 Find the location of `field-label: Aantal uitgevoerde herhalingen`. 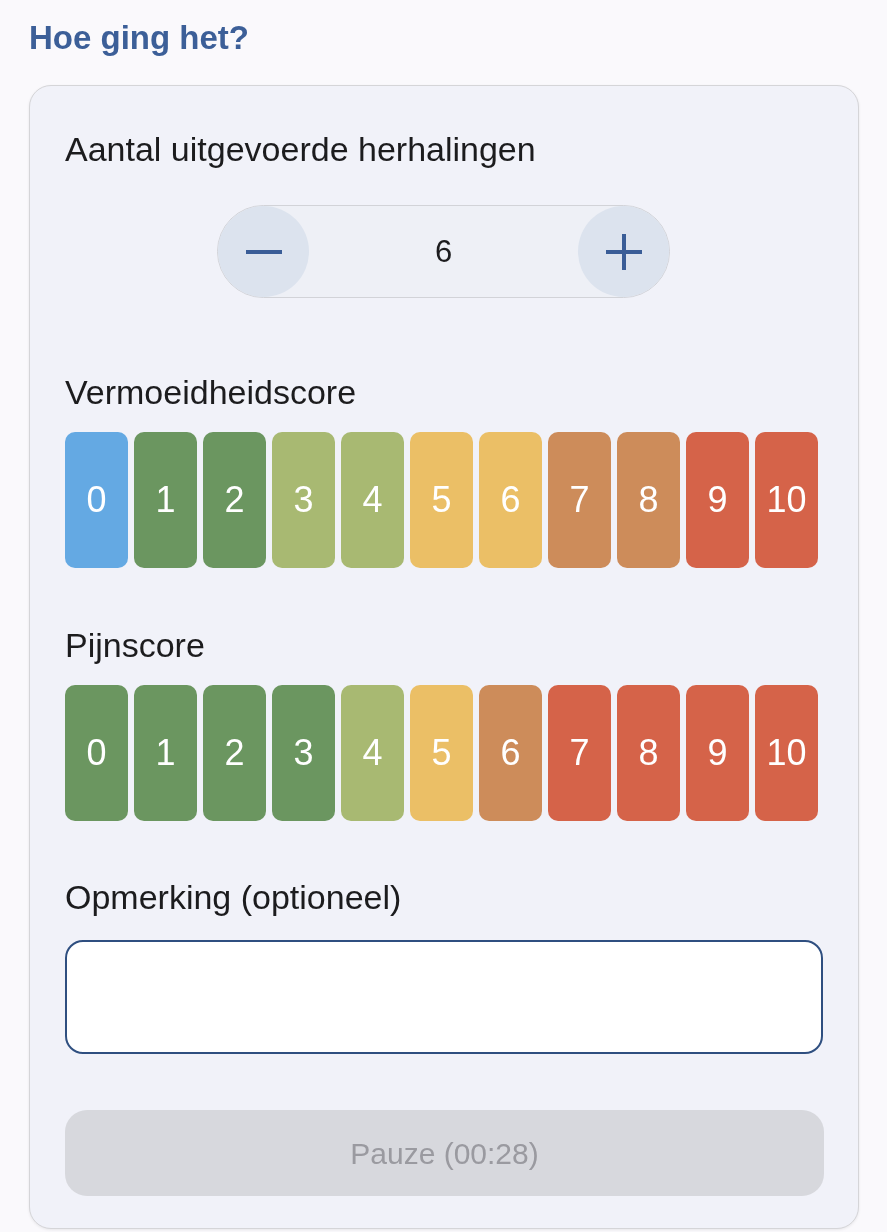

field-label: Aantal uitgevoerde herhalingen is located at coordinates (300, 149).